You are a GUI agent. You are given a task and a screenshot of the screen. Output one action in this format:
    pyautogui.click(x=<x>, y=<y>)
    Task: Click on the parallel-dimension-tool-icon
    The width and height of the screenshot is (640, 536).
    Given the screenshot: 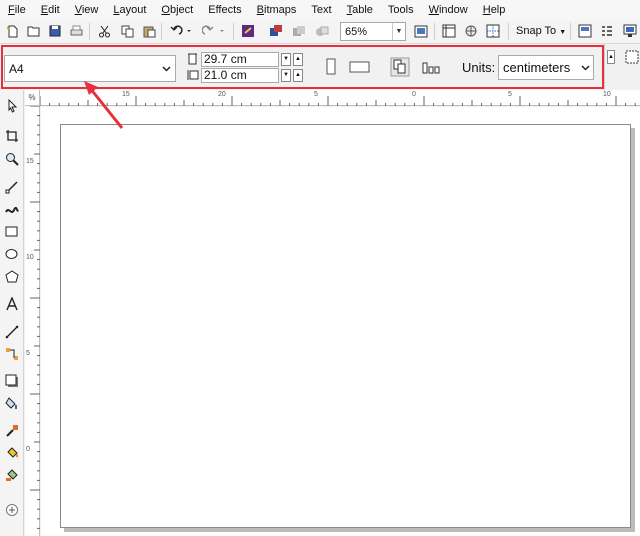 What is the action you would take?
    pyautogui.click(x=12, y=332)
    